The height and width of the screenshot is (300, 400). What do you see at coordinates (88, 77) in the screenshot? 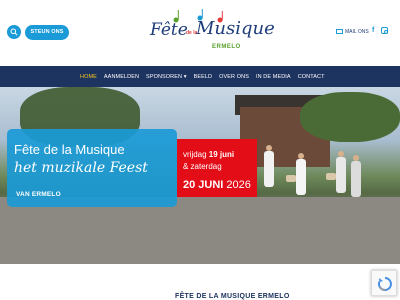
I see `nav-home: HOME` at bounding box center [88, 77].